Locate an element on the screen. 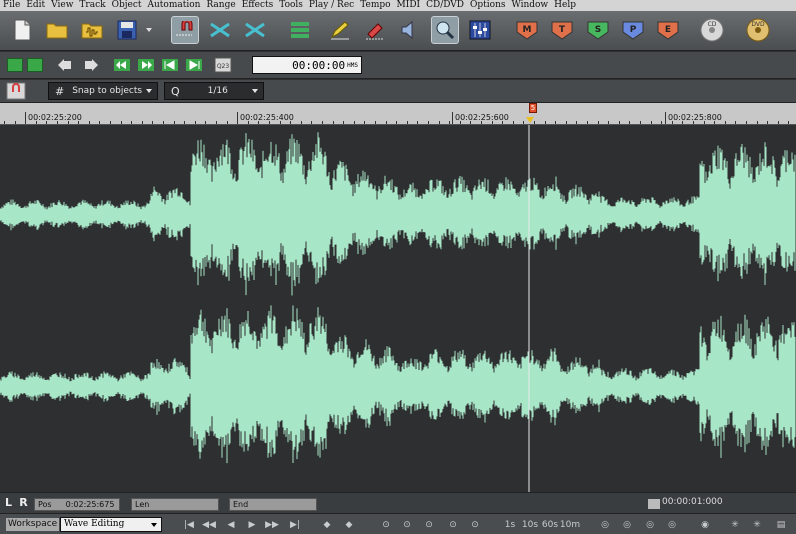 Image resolution: width=796 pixels, height=534 pixels. menu-item-options: Options is located at coordinates (487, 5).